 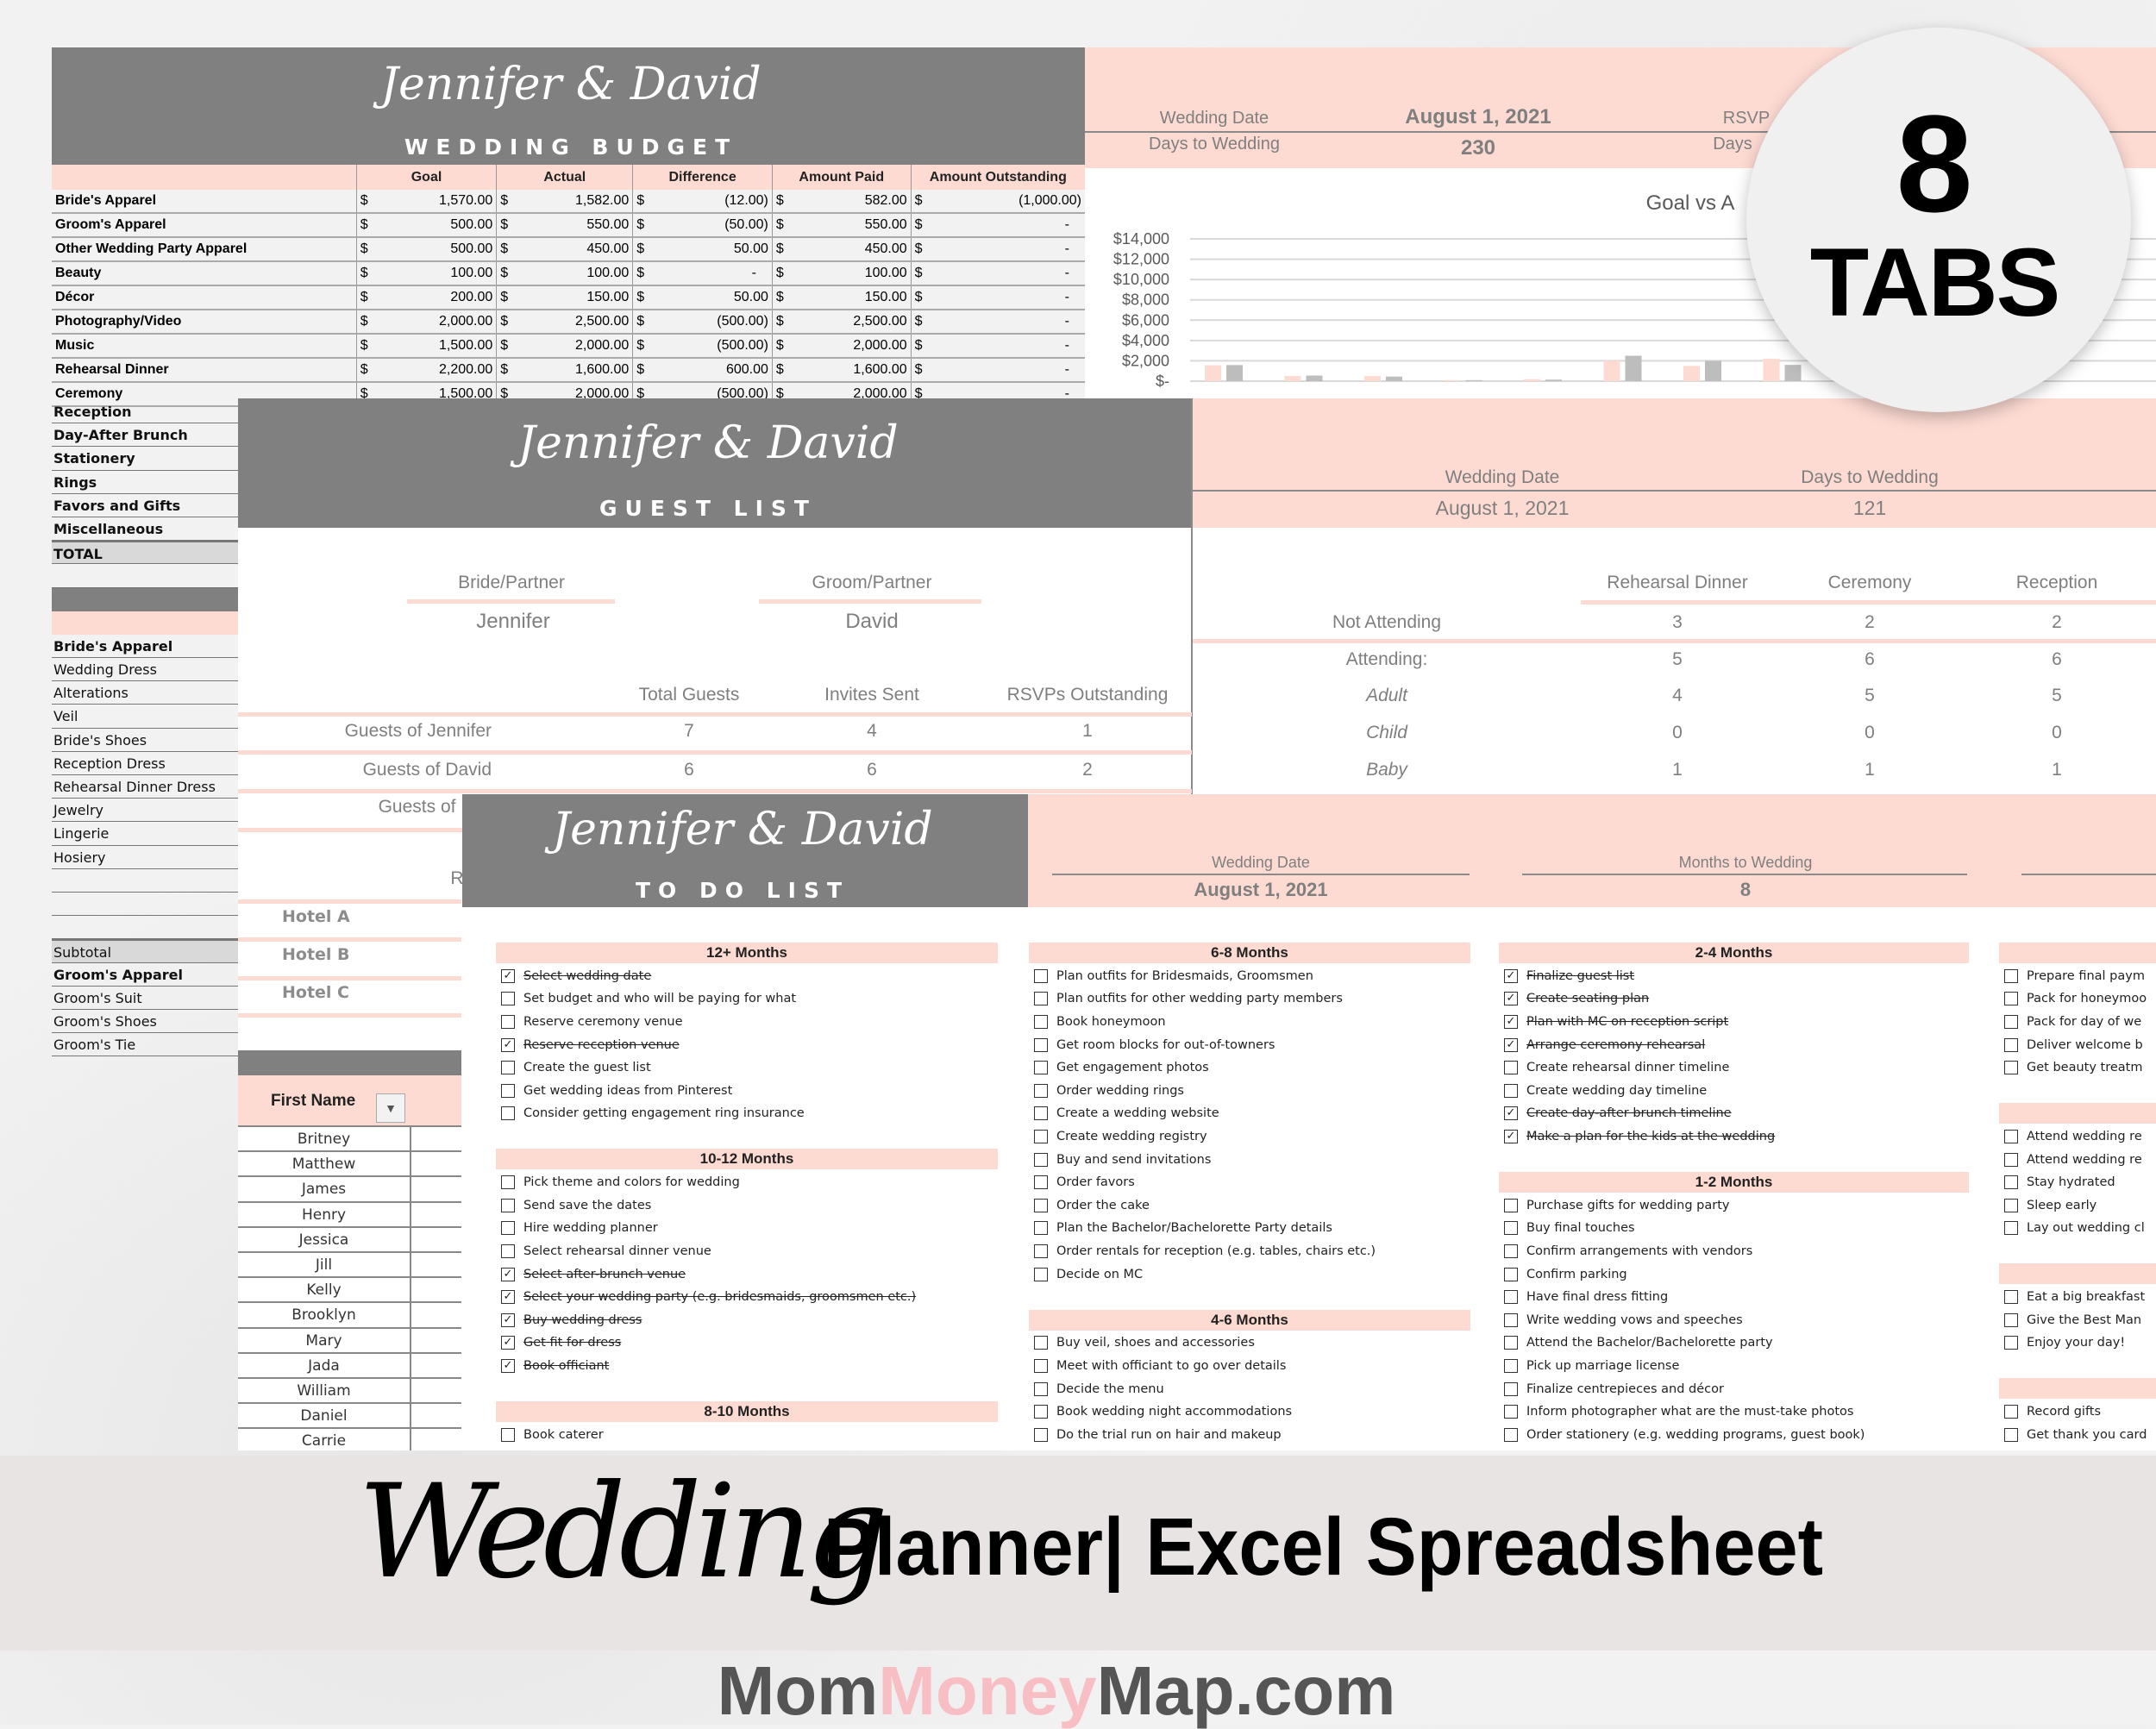 What do you see at coordinates (564, 178) in the screenshot?
I see `budget-column-header: Actual` at bounding box center [564, 178].